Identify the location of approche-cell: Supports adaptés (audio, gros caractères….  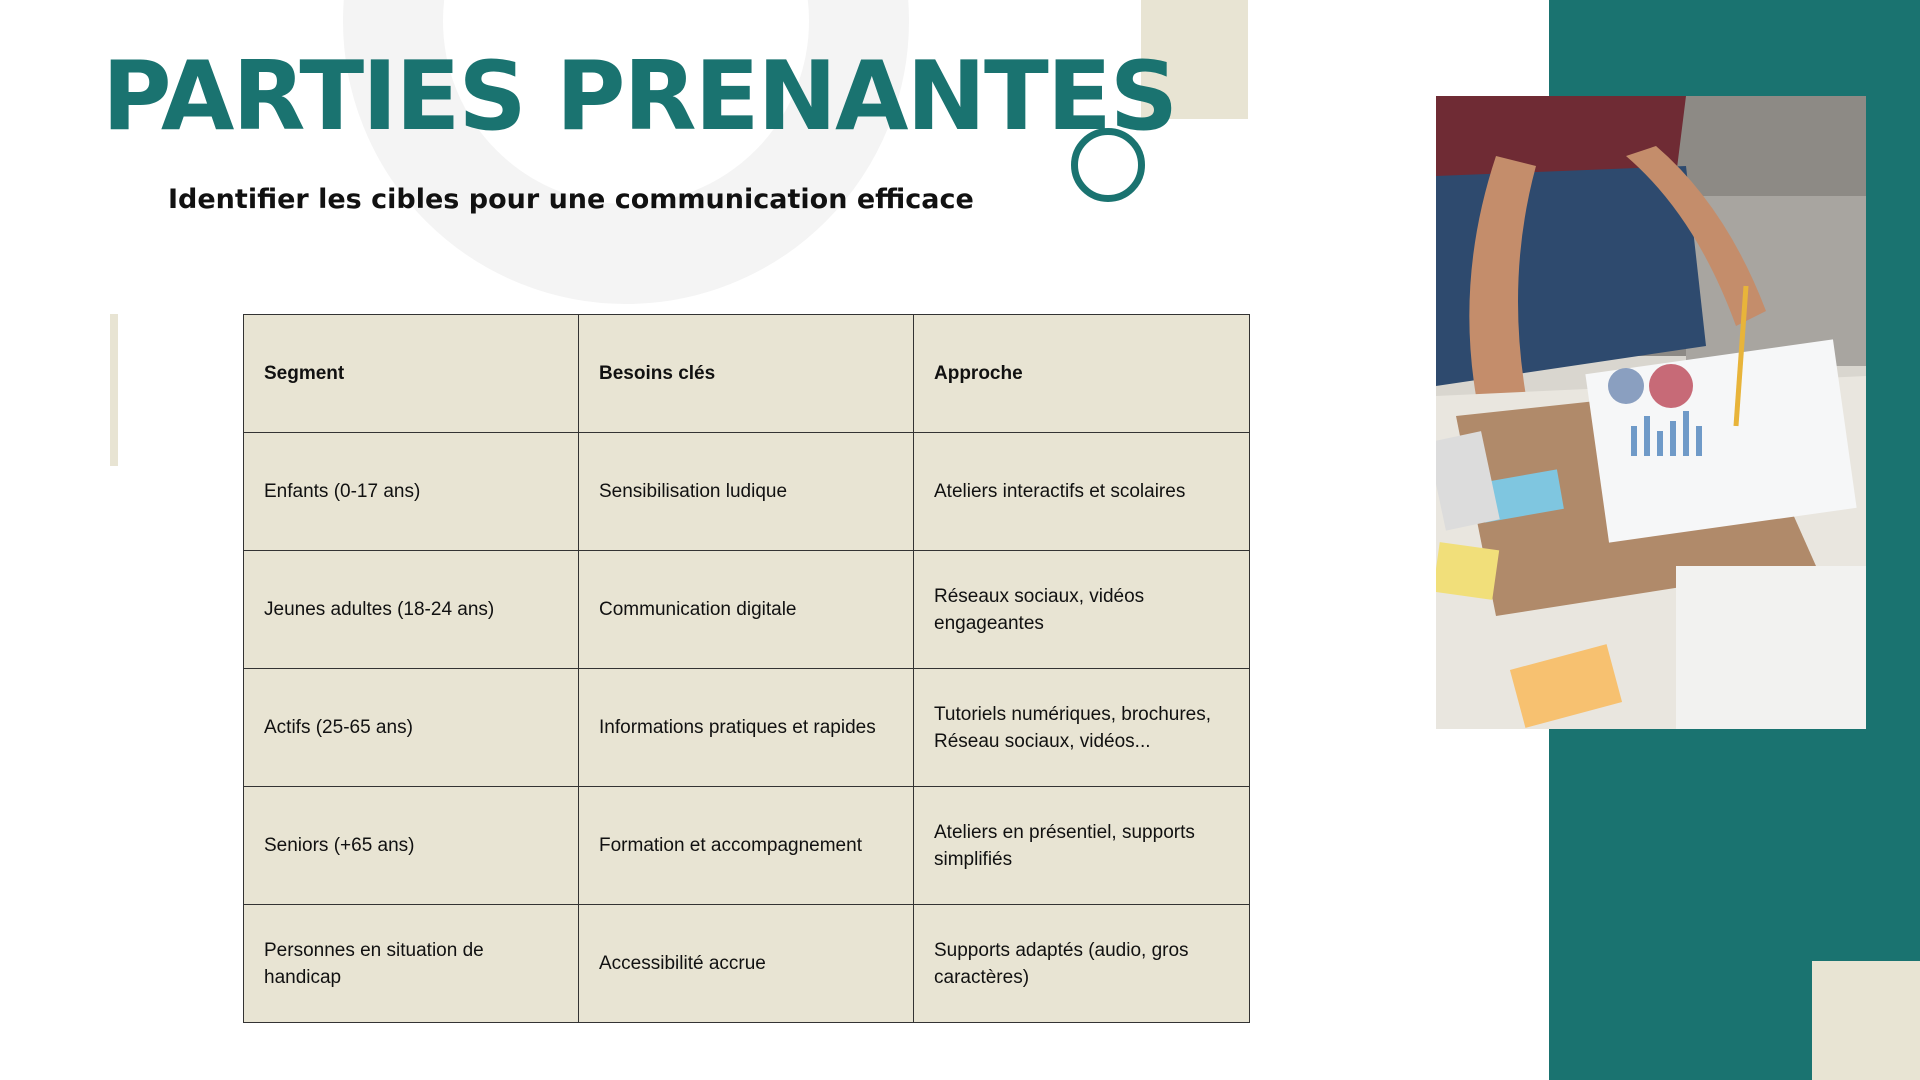
(1081, 963).